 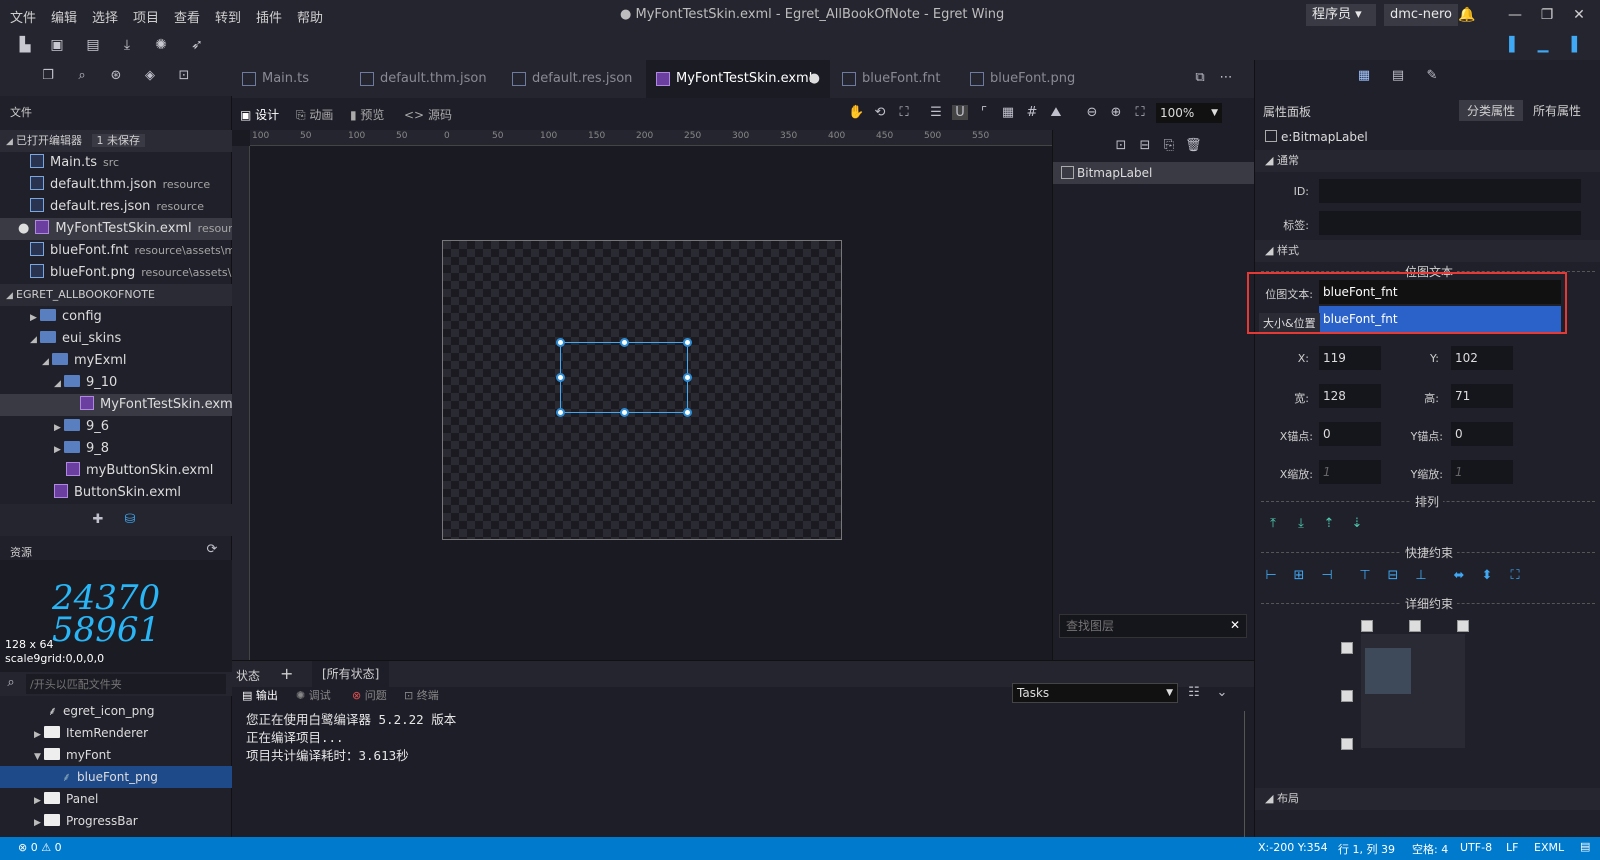 I want to click on constraint-top-checkbox, so click(x=1347, y=648).